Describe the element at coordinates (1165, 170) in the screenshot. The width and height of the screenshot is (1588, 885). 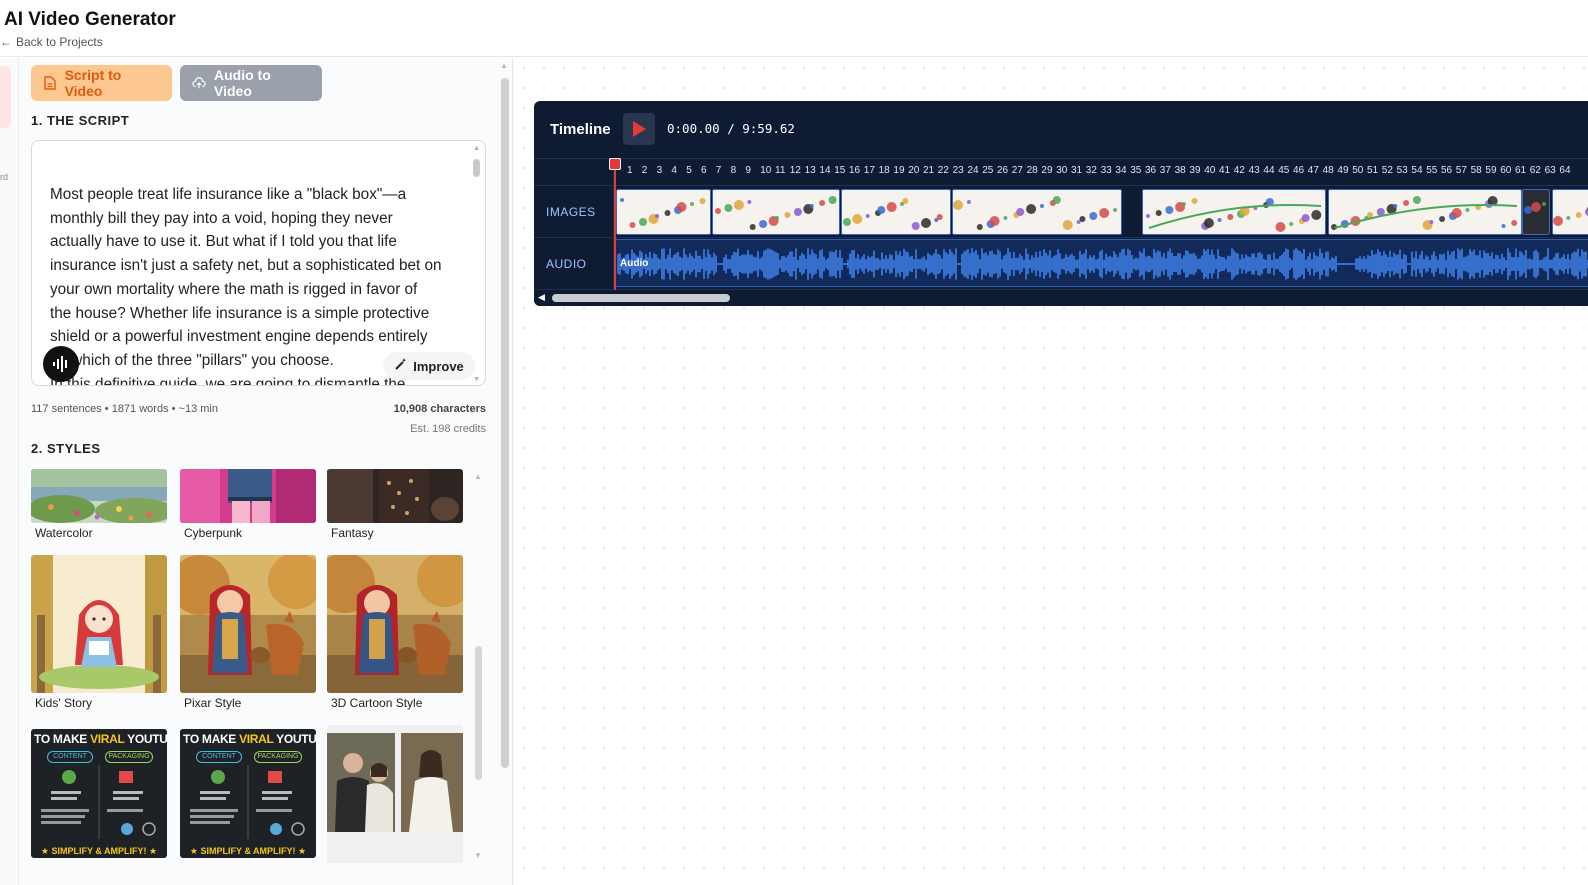
I see `ruler-tick-label: 37` at that location.